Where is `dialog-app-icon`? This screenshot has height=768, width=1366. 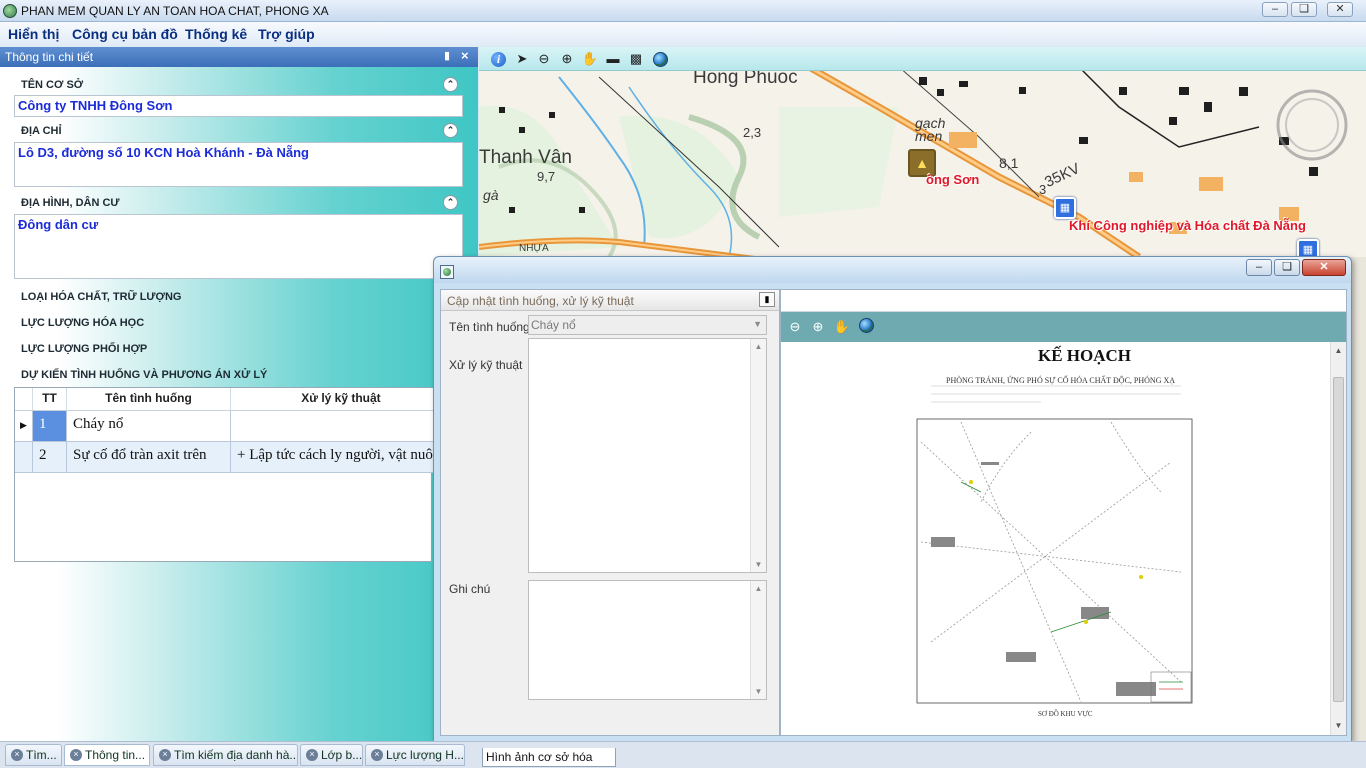 dialog-app-icon is located at coordinates (447, 272).